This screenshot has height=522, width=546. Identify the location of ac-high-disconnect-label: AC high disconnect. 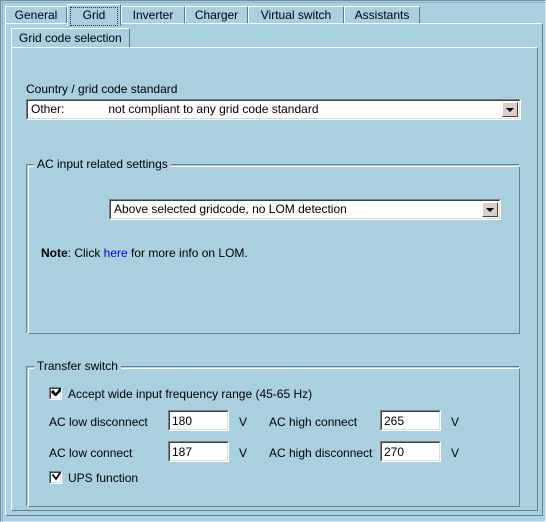
(321, 453).